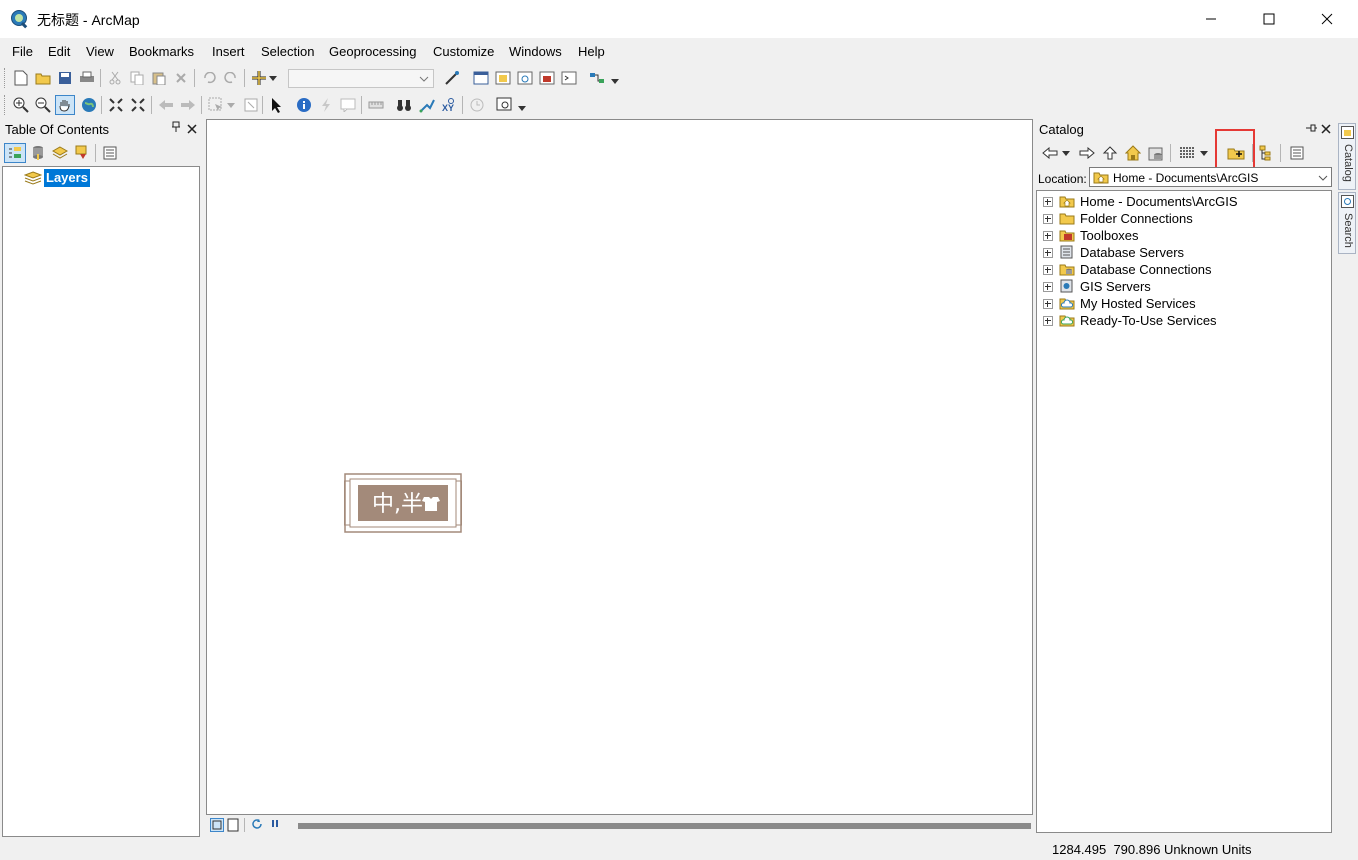 This screenshot has height=860, width=1358. What do you see at coordinates (1182, 252) in the screenshot?
I see `tree-item-database-servers: Database Servers` at bounding box center [1182, 252].